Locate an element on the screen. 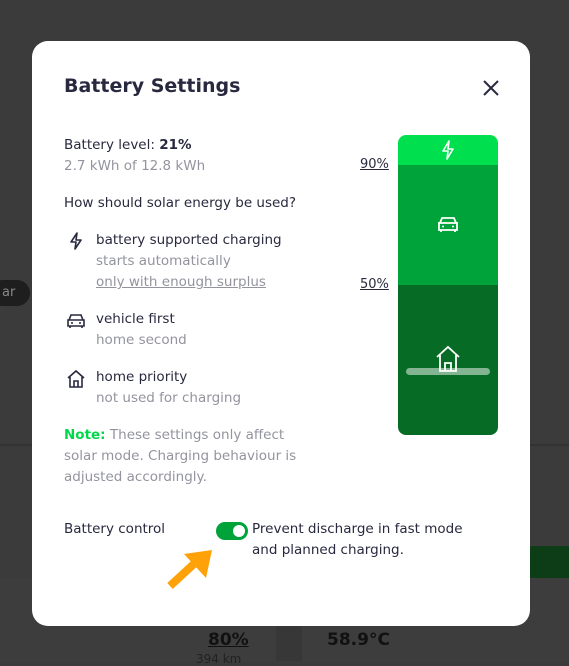  arrow-pointer-icon is located at coordinates (189, 569).